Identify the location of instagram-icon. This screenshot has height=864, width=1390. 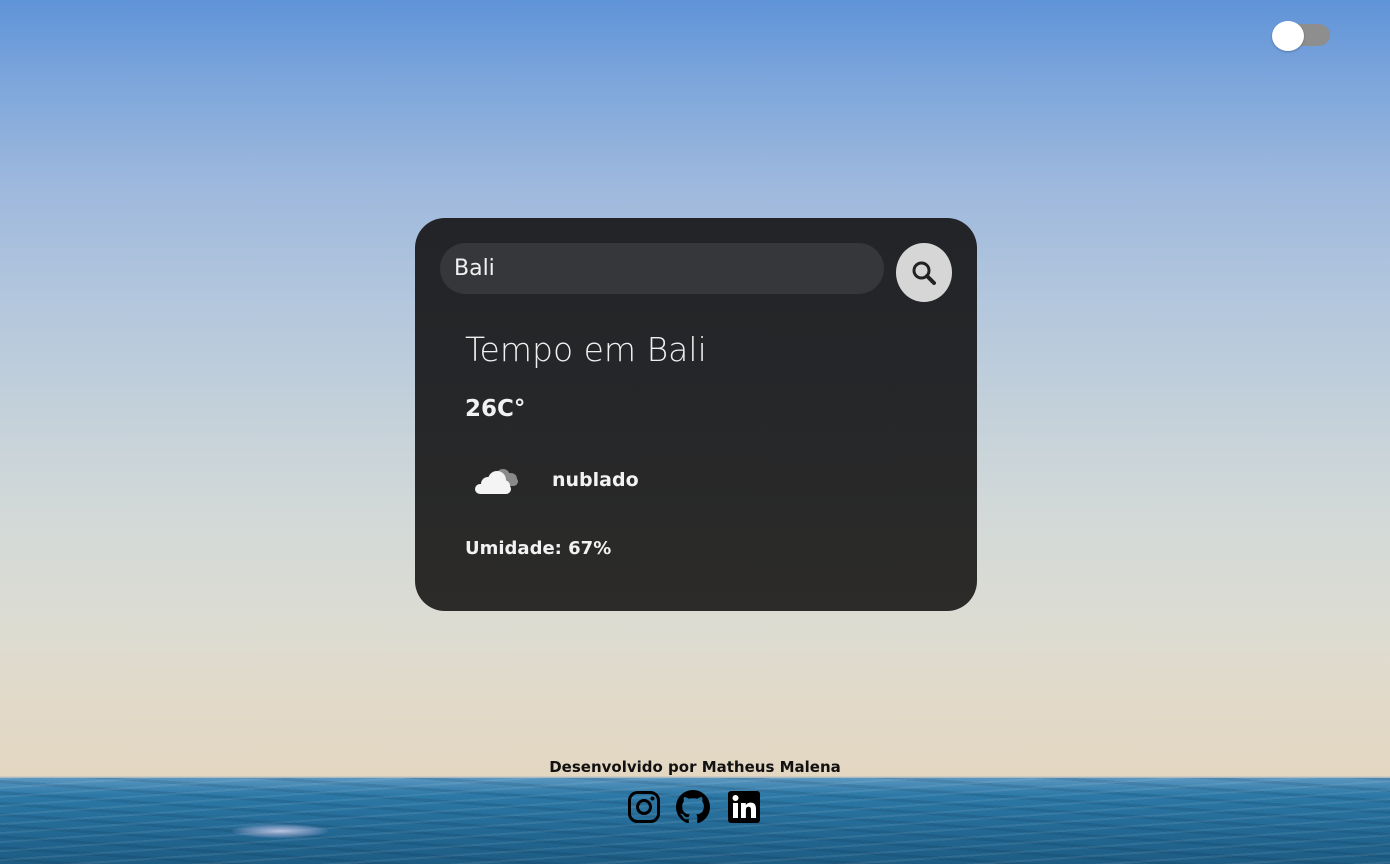
(644, 807).